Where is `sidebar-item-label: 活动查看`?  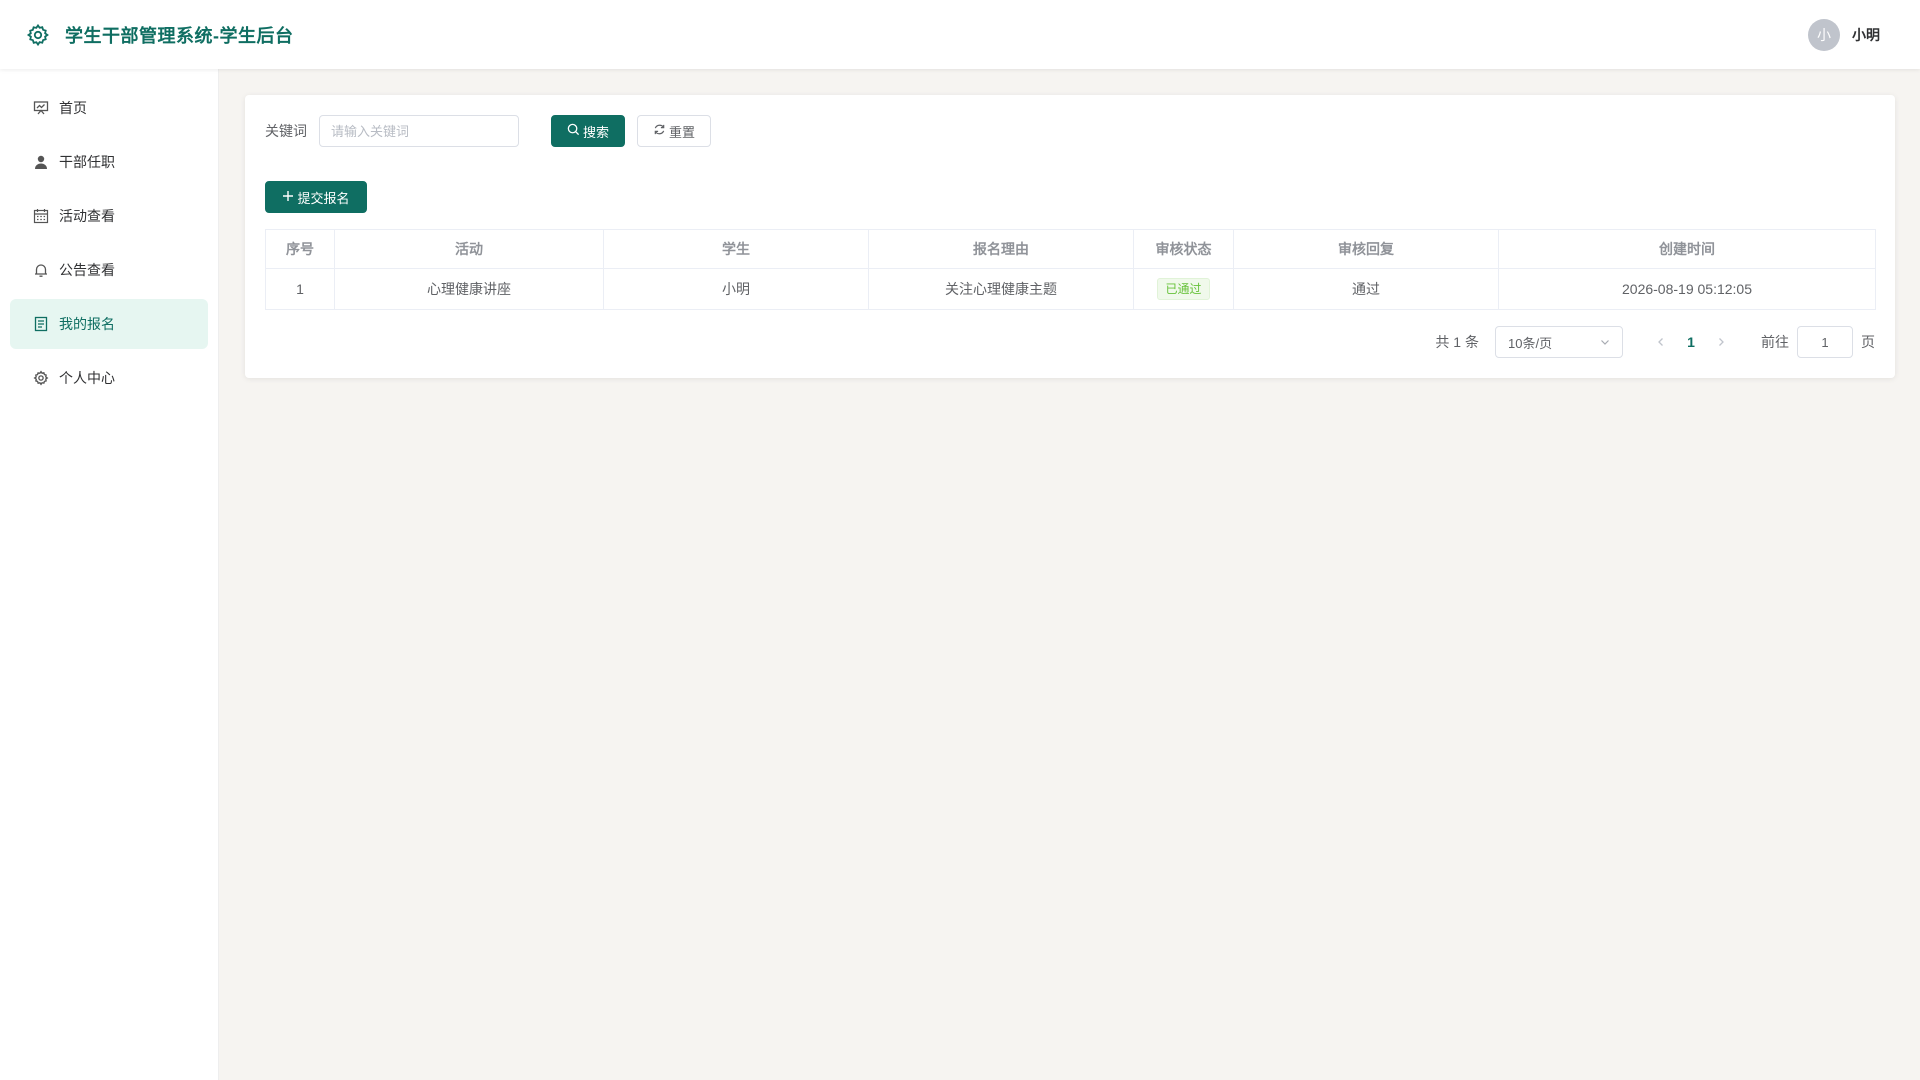
sidebar-item-label: 活动查看 is located at coordinates (87, 216).